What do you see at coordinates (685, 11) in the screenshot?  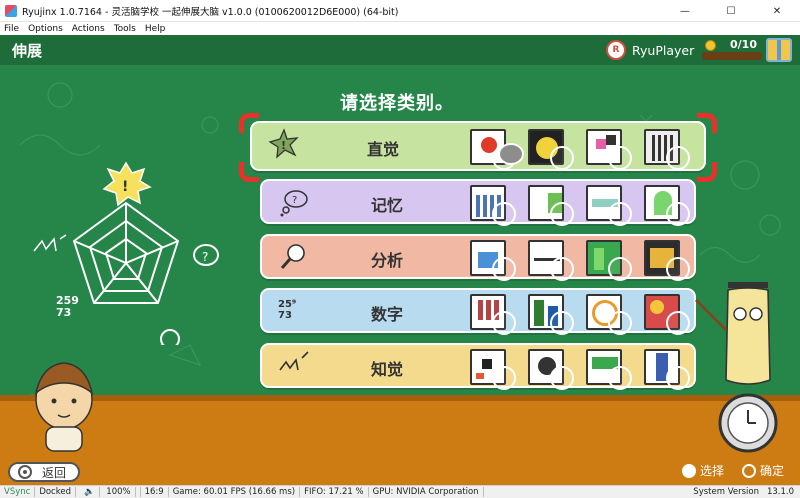 I see `minimize-button: —` at bounding box center [685, 11].